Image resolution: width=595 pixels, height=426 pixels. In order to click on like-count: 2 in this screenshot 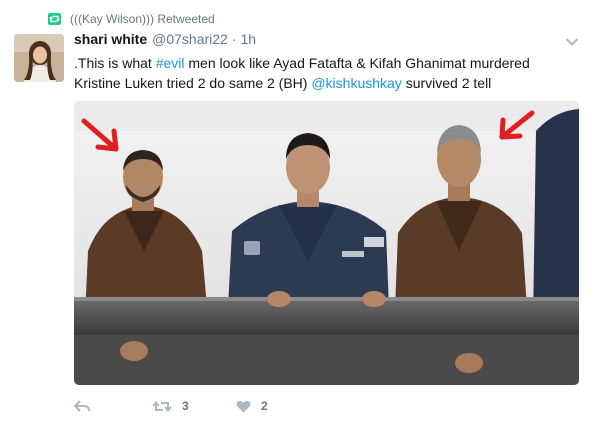, I will do `click(264, 406)`.